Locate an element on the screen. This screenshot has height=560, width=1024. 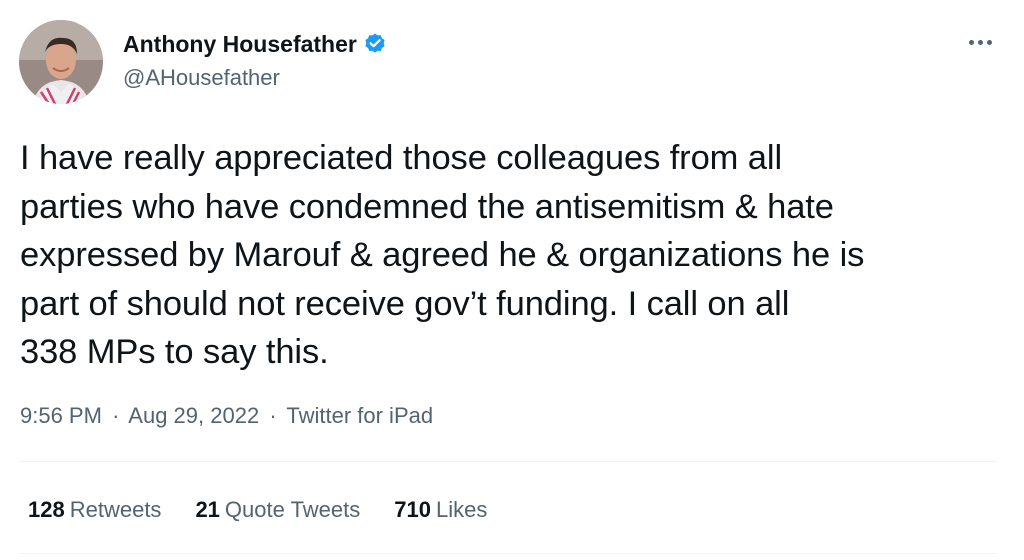
stat-count: 710 is located at coordinates (412, 509).